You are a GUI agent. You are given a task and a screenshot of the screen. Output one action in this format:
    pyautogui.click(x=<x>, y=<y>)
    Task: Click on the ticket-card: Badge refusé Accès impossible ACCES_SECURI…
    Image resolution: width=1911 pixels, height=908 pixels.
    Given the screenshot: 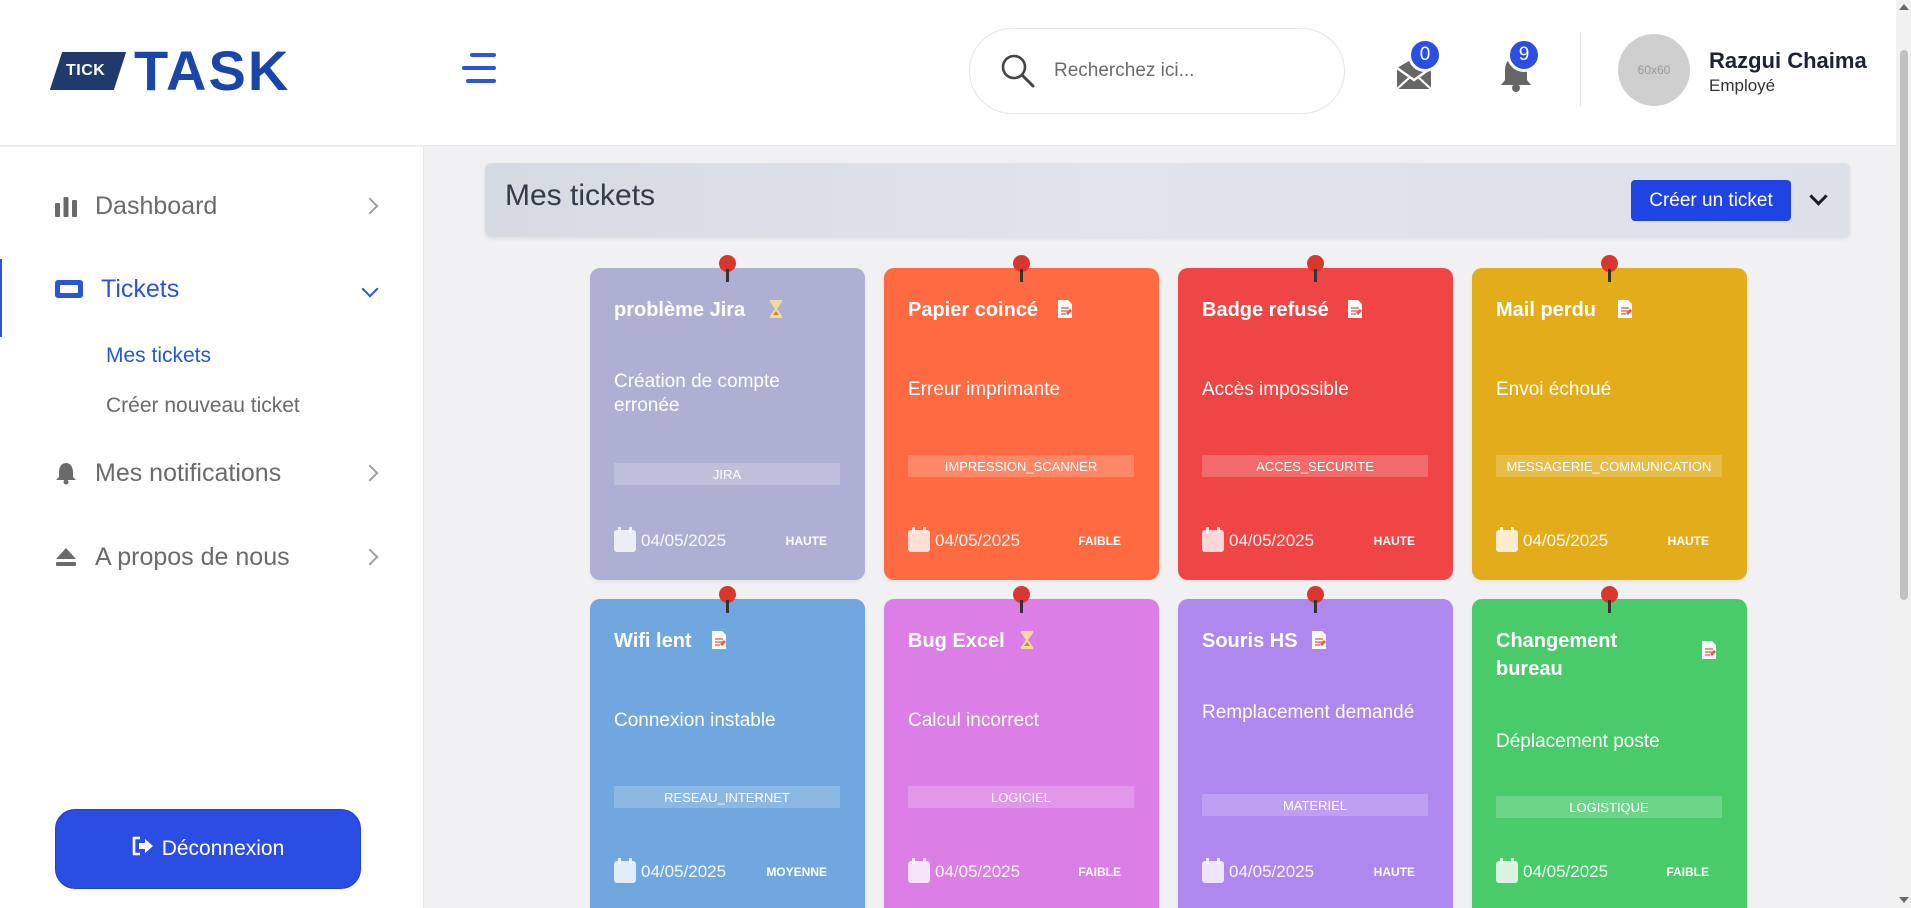 What is the action you would take?
    pyautogui.click(x=1315, y=417)
    